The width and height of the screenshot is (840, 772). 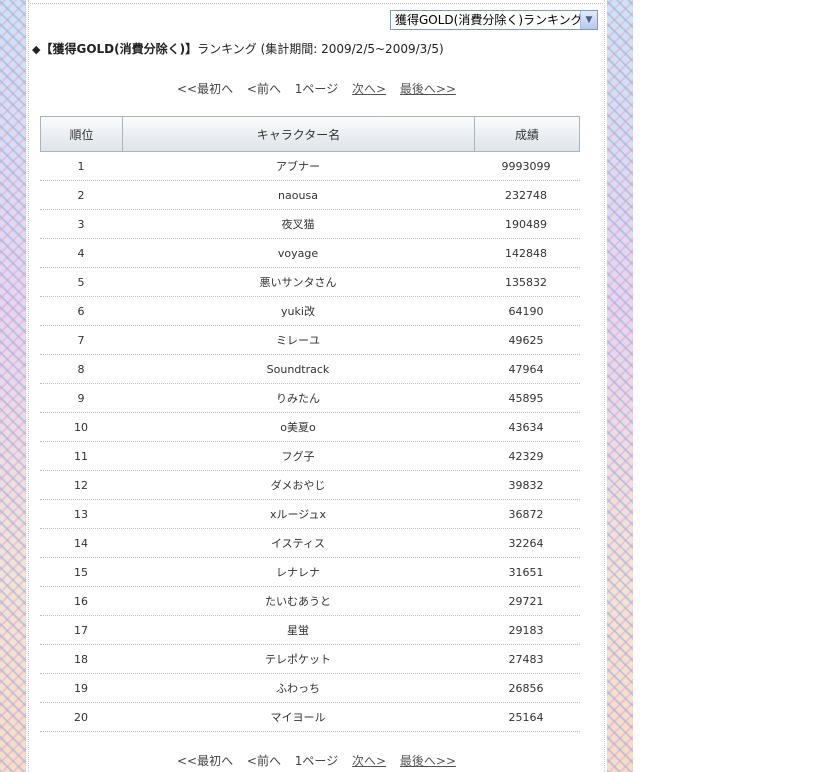 What do you see at coordinates (526, 717) in the screenshot?
I see `cell-score: 25164` at bounding box center [526, 717].